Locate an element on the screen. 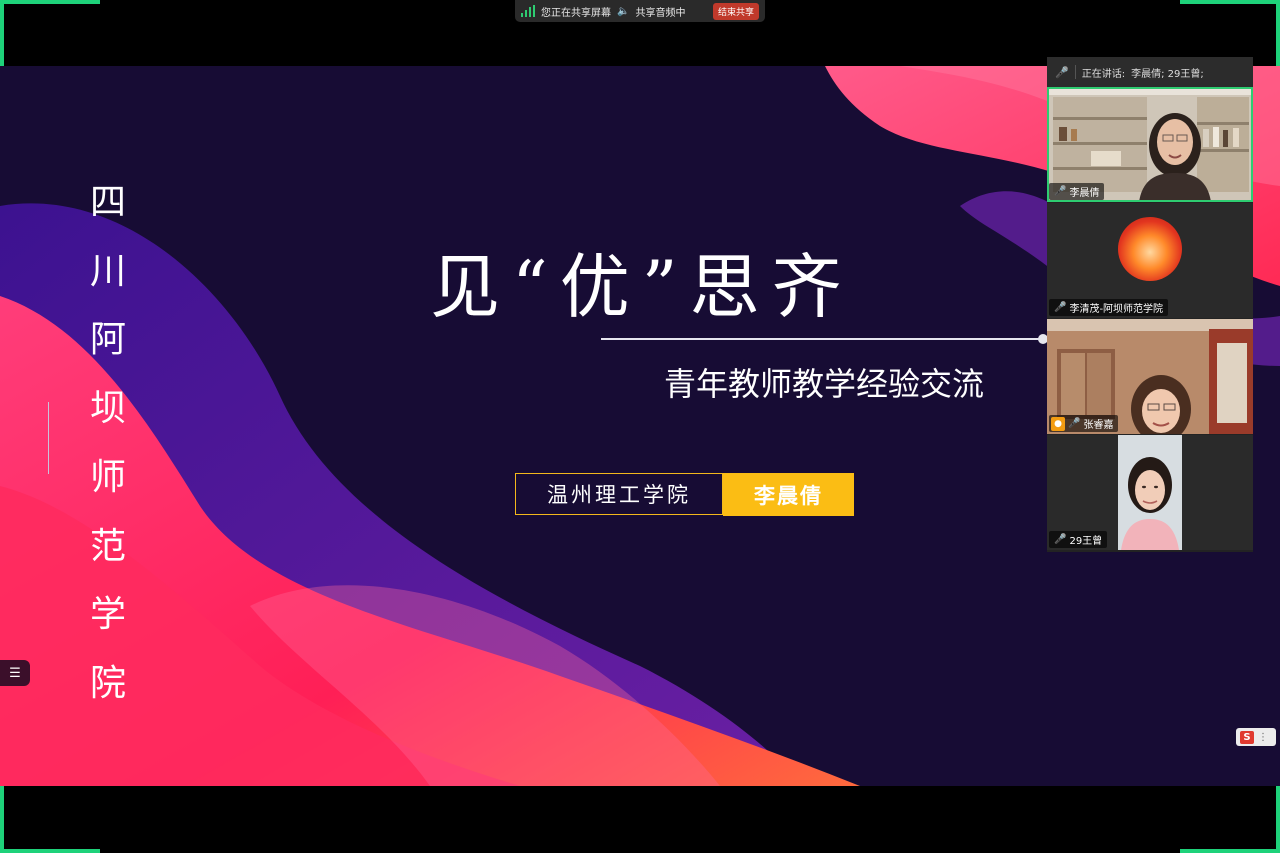 The height and width of the screenshot is (853, 1280). vertical-title-char: 学 is located at coordinates (107, 615).